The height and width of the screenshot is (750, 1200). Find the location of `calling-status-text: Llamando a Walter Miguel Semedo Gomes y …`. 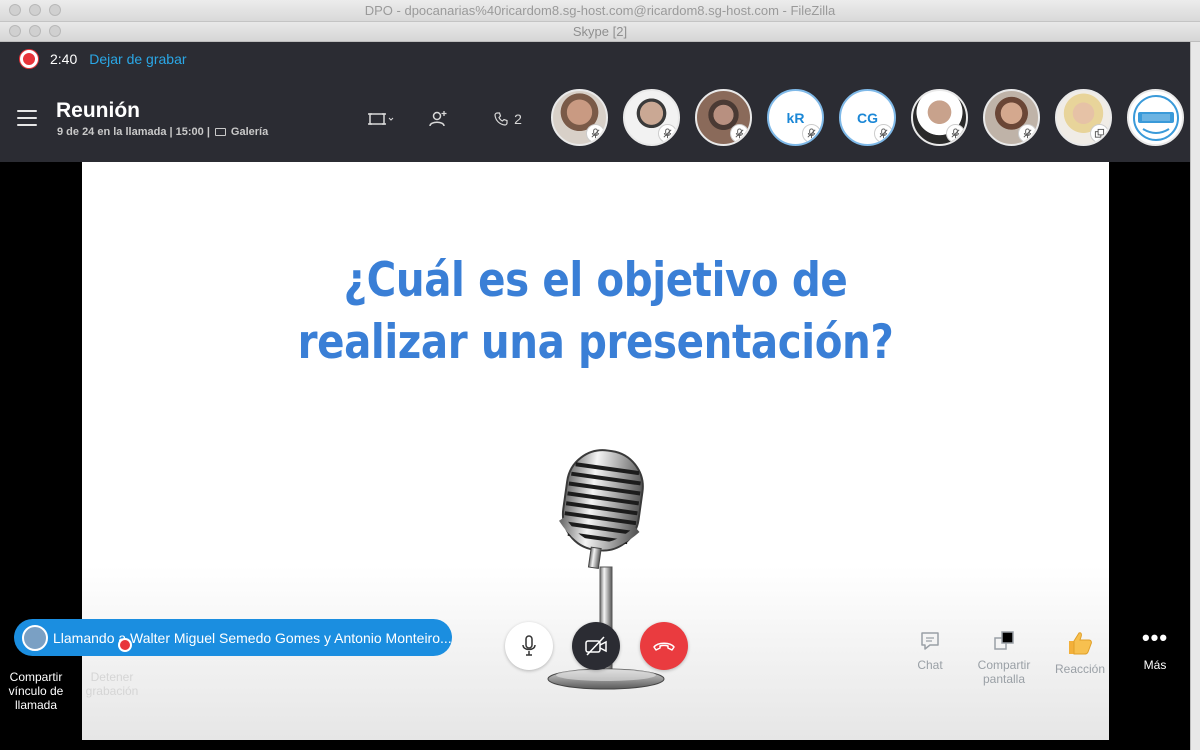

calling-status-text: Llamando a Walter Miguel Semedo Gomes y … is located at coordinates (252, 637).